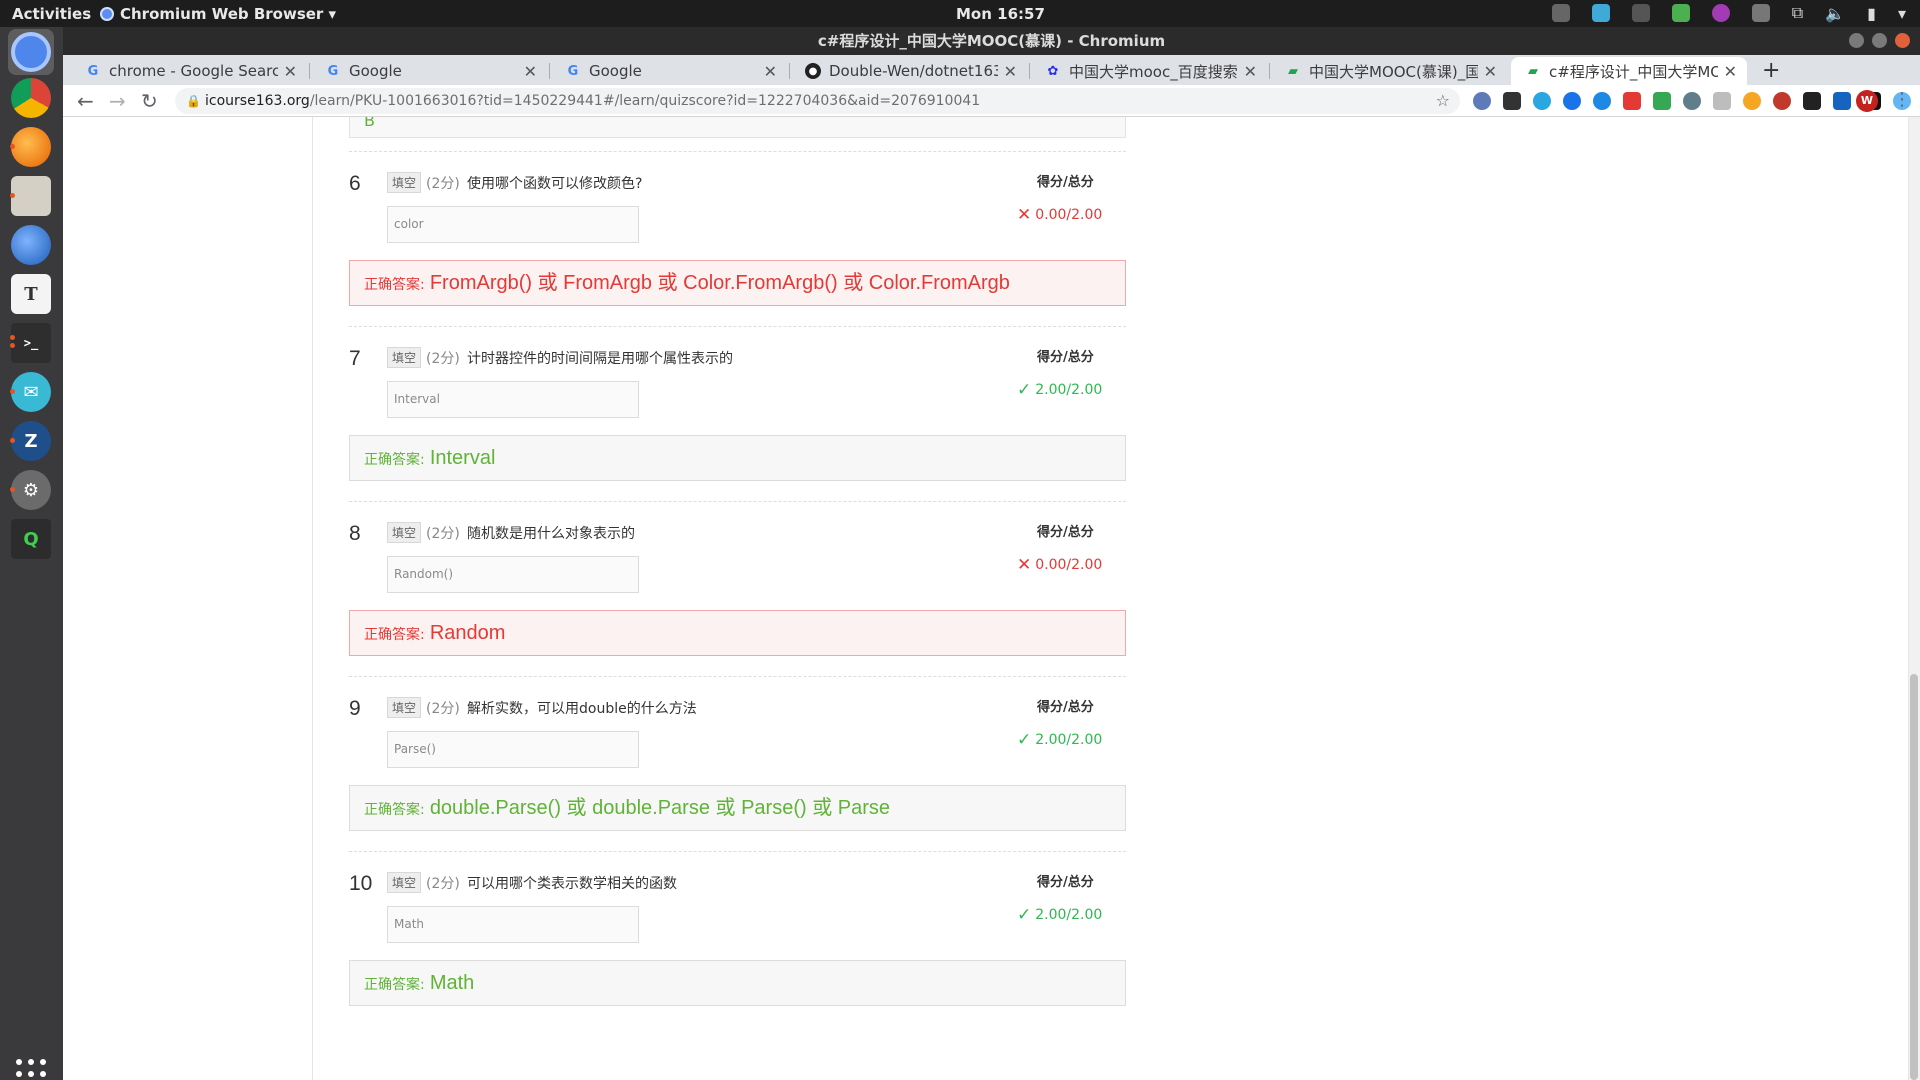 This screenshot has height=1080, width=1920. Describe the element at coordinates (193, 101) in the screenshot. I see `lock-icon: 🔒` at that location.